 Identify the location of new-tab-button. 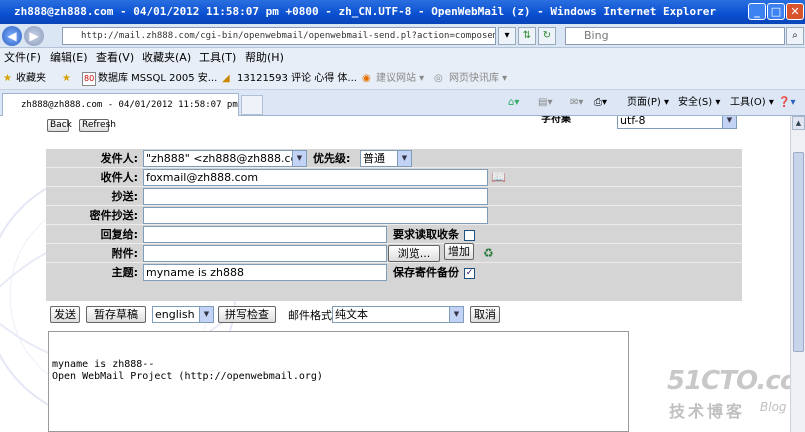
(252, 105).